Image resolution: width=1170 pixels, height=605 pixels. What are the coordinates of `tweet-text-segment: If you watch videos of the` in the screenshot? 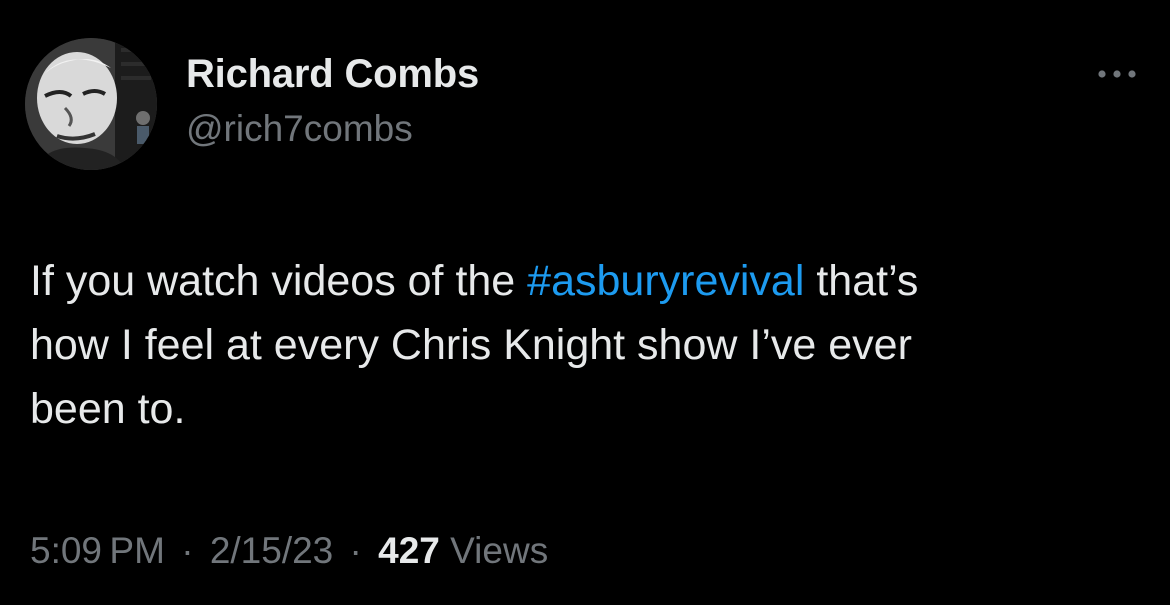 It's located at (279, 281).